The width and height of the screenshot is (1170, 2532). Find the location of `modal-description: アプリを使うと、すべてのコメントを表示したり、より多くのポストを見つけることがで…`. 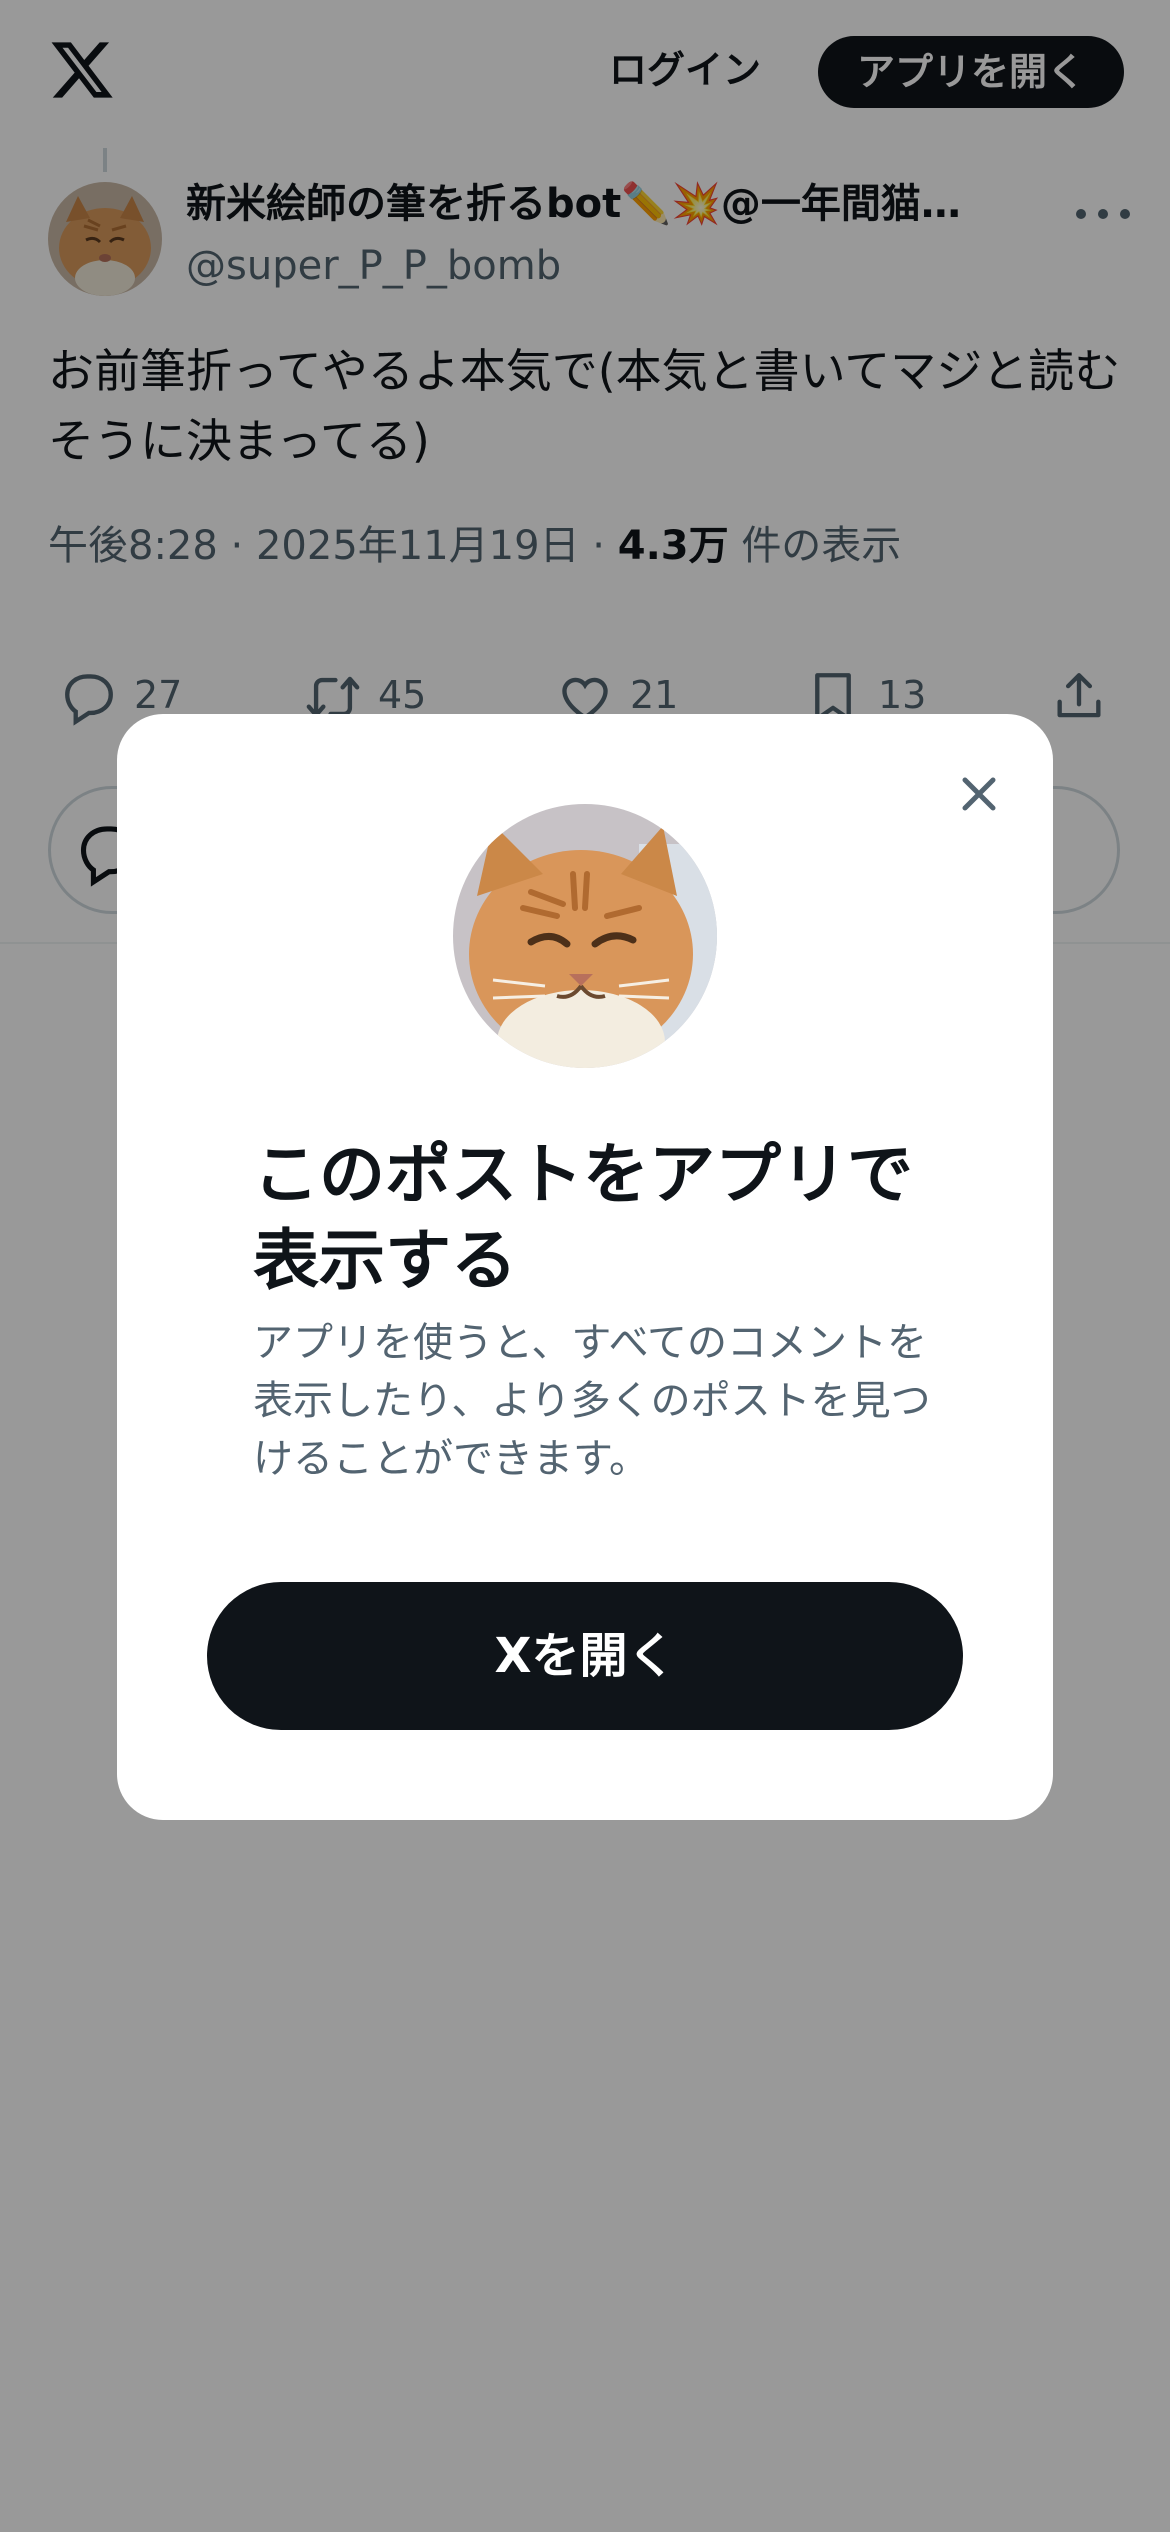

modal-description: アプリを使うと、すべてのコメントを表示したり、より多くのポストを見つけることがで… is located at coordinates (592, 1401).